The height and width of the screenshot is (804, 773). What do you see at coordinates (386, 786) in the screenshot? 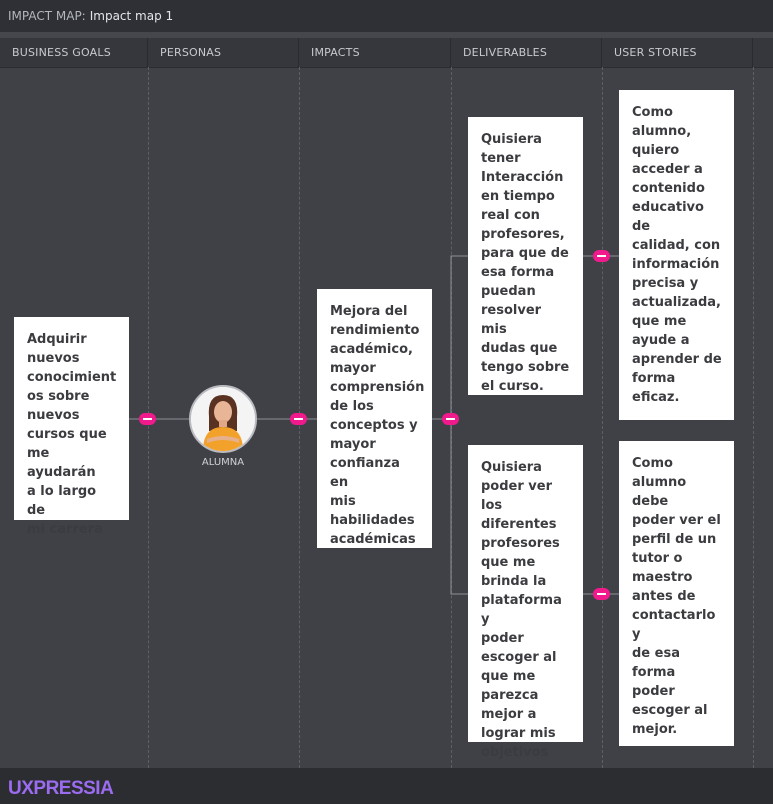
I see `footer: UXPRESSIA` at bounding box center [386, 786].